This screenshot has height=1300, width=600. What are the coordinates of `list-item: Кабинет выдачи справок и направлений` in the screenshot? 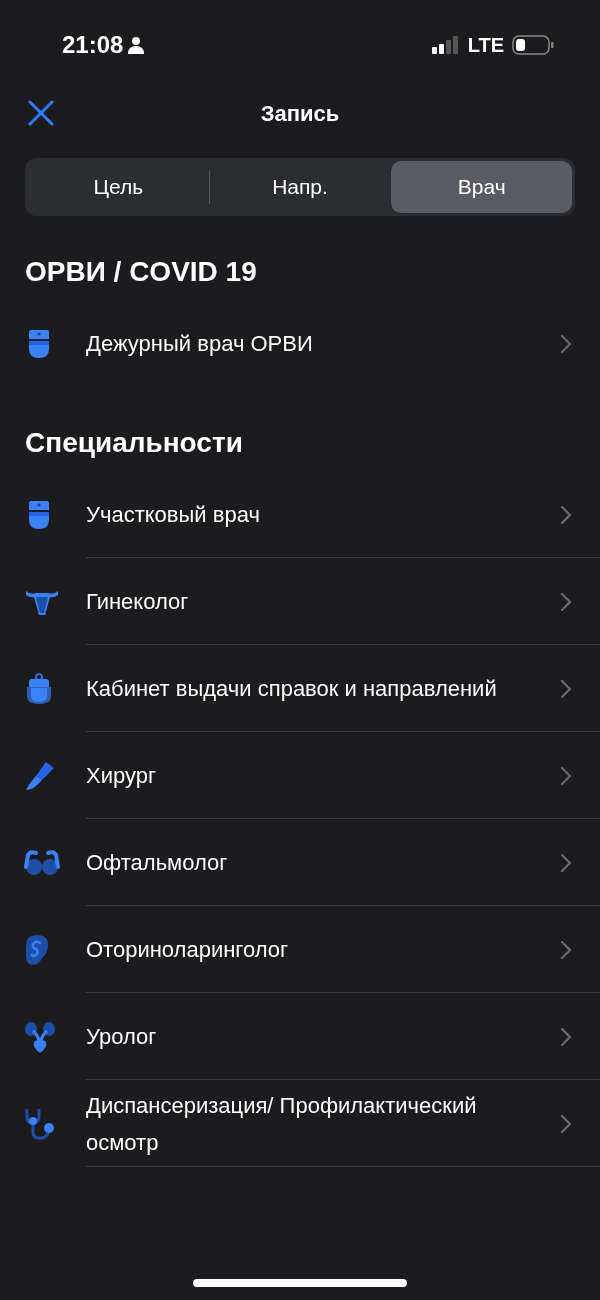 It's located at (300, 688).